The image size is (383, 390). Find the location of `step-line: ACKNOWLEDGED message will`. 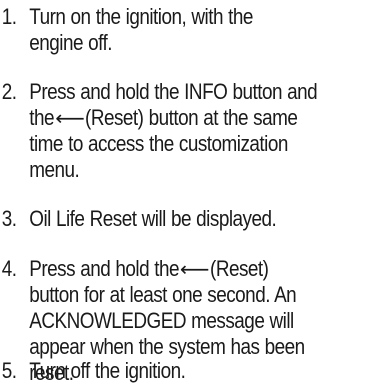

step-line: ACKNOWLEDGED message will is located at coordinates (161, 320).